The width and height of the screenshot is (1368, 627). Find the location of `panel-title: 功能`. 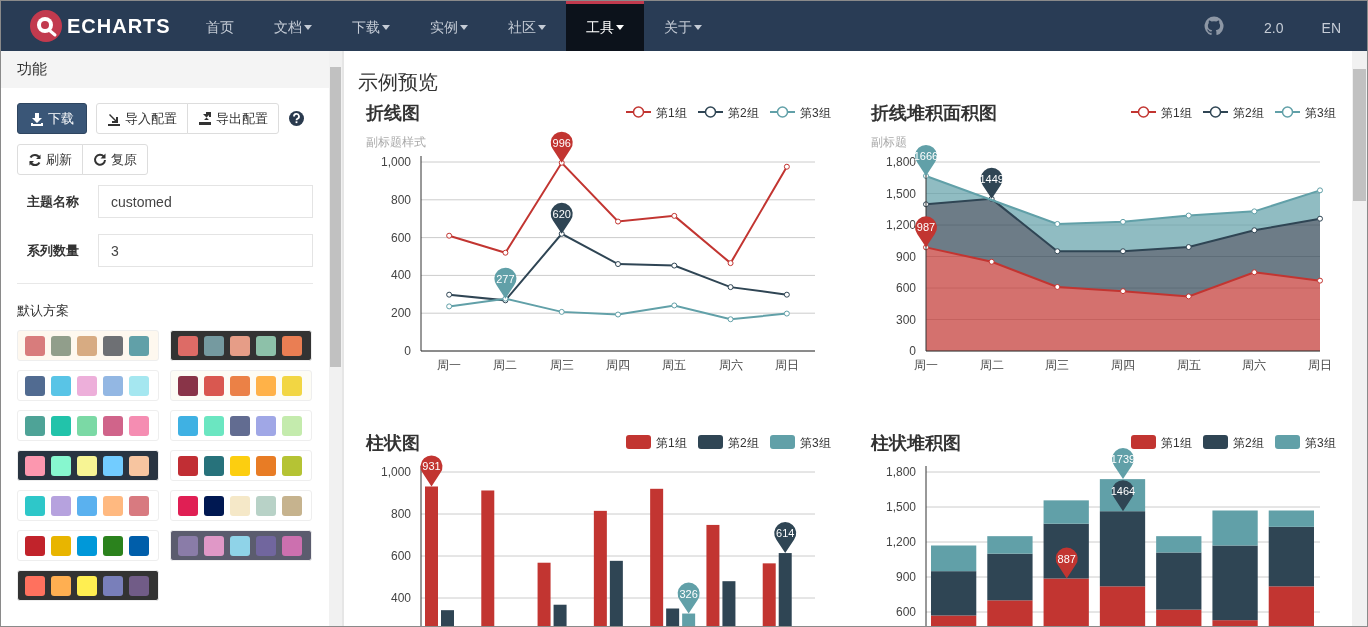

panel-title: 功能 is located at coordinates (32, 69).